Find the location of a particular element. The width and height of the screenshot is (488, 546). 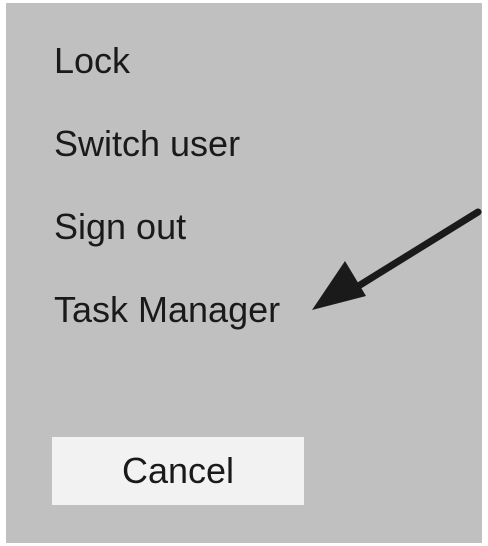

menu-item-lock: Lock is located at coordinates (92, 61).